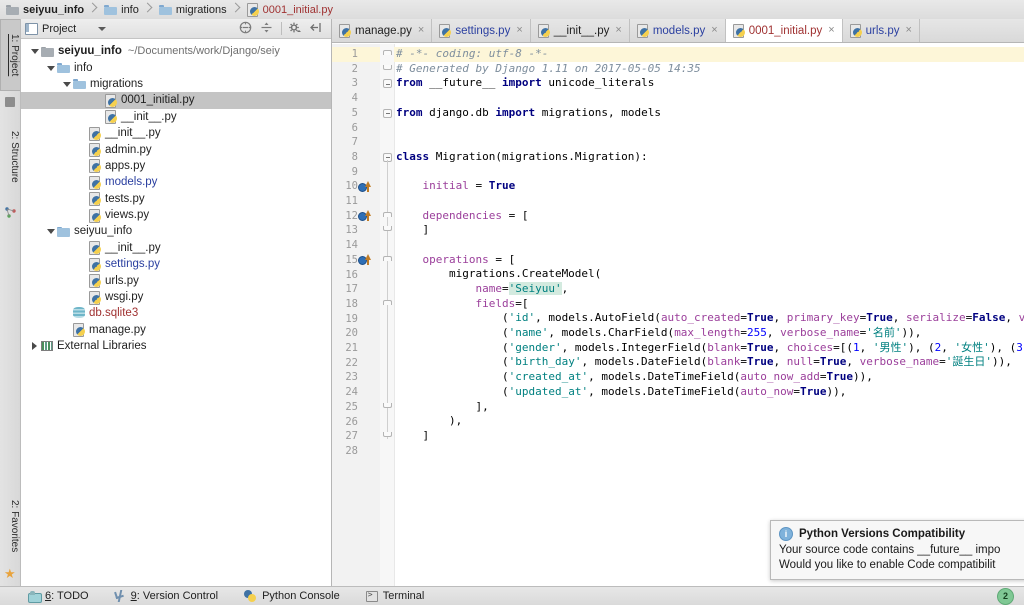  What do you see at coordinates (246, 28) in the screenshot?
I see `collapse-all-icon` at bounding box center [246, 28].